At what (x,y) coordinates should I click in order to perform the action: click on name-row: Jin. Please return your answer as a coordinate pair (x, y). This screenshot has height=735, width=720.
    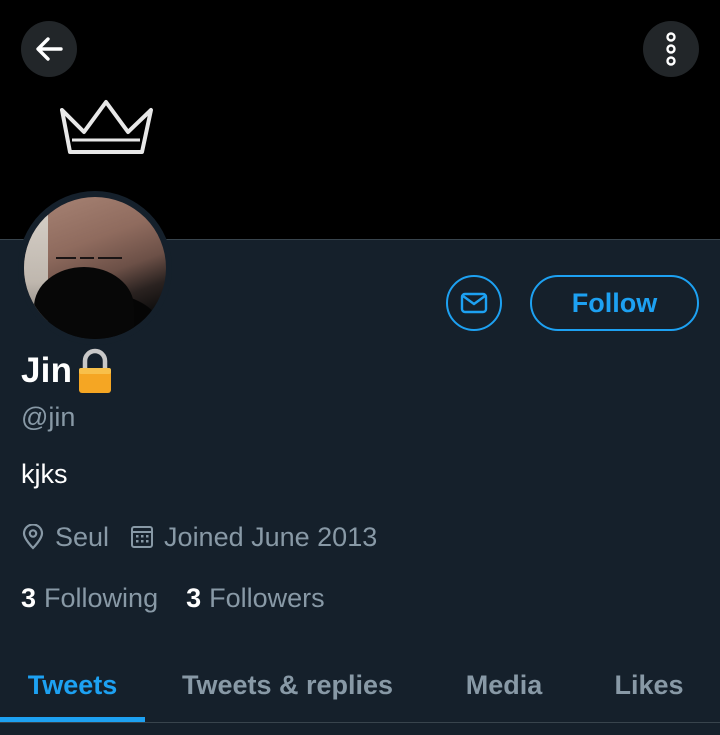
    Looking at the image, I should click on (67, 371).